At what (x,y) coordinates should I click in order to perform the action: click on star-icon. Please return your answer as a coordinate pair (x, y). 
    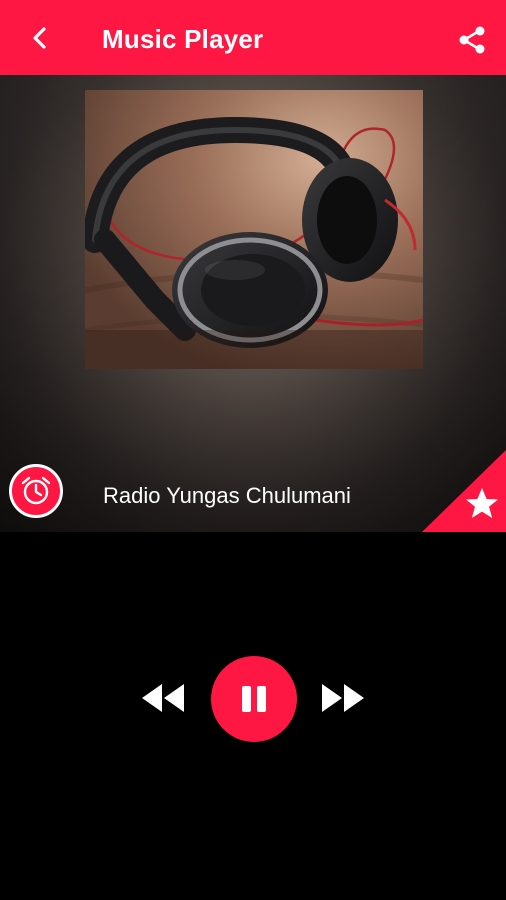
    Looking at the image, I should click on (464, 491).